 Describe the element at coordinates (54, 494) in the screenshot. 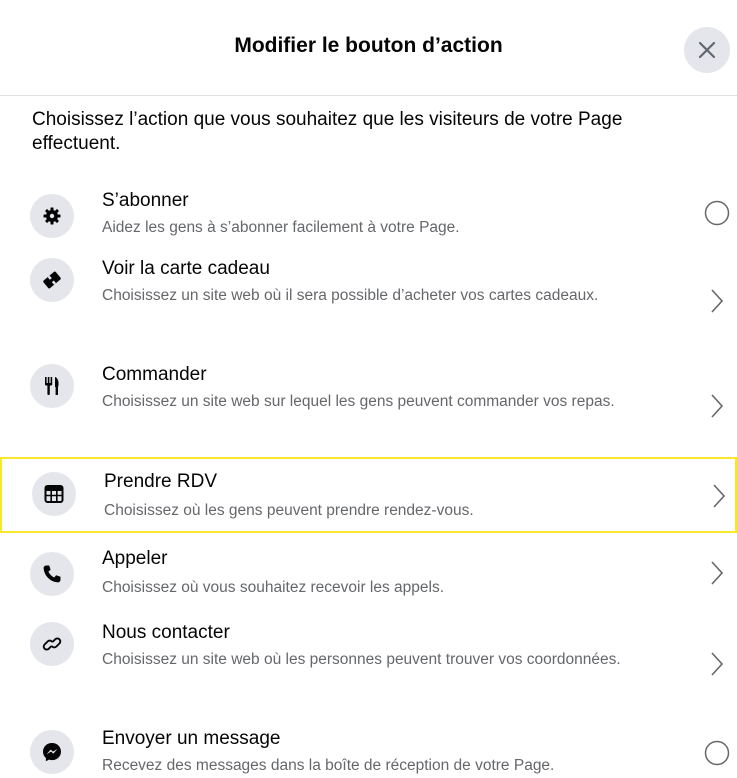

I see `calendar-icon` at that location.